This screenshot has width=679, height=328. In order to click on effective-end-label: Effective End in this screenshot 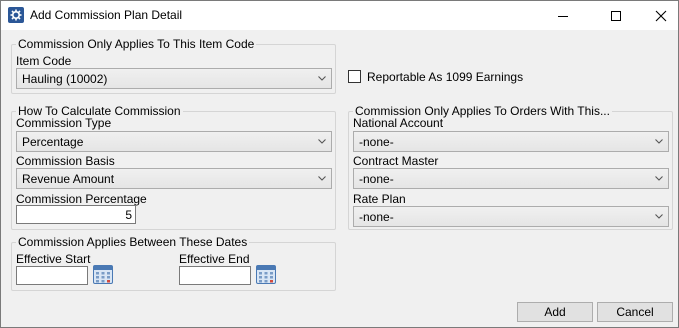, I will do `click(214, 259)`.